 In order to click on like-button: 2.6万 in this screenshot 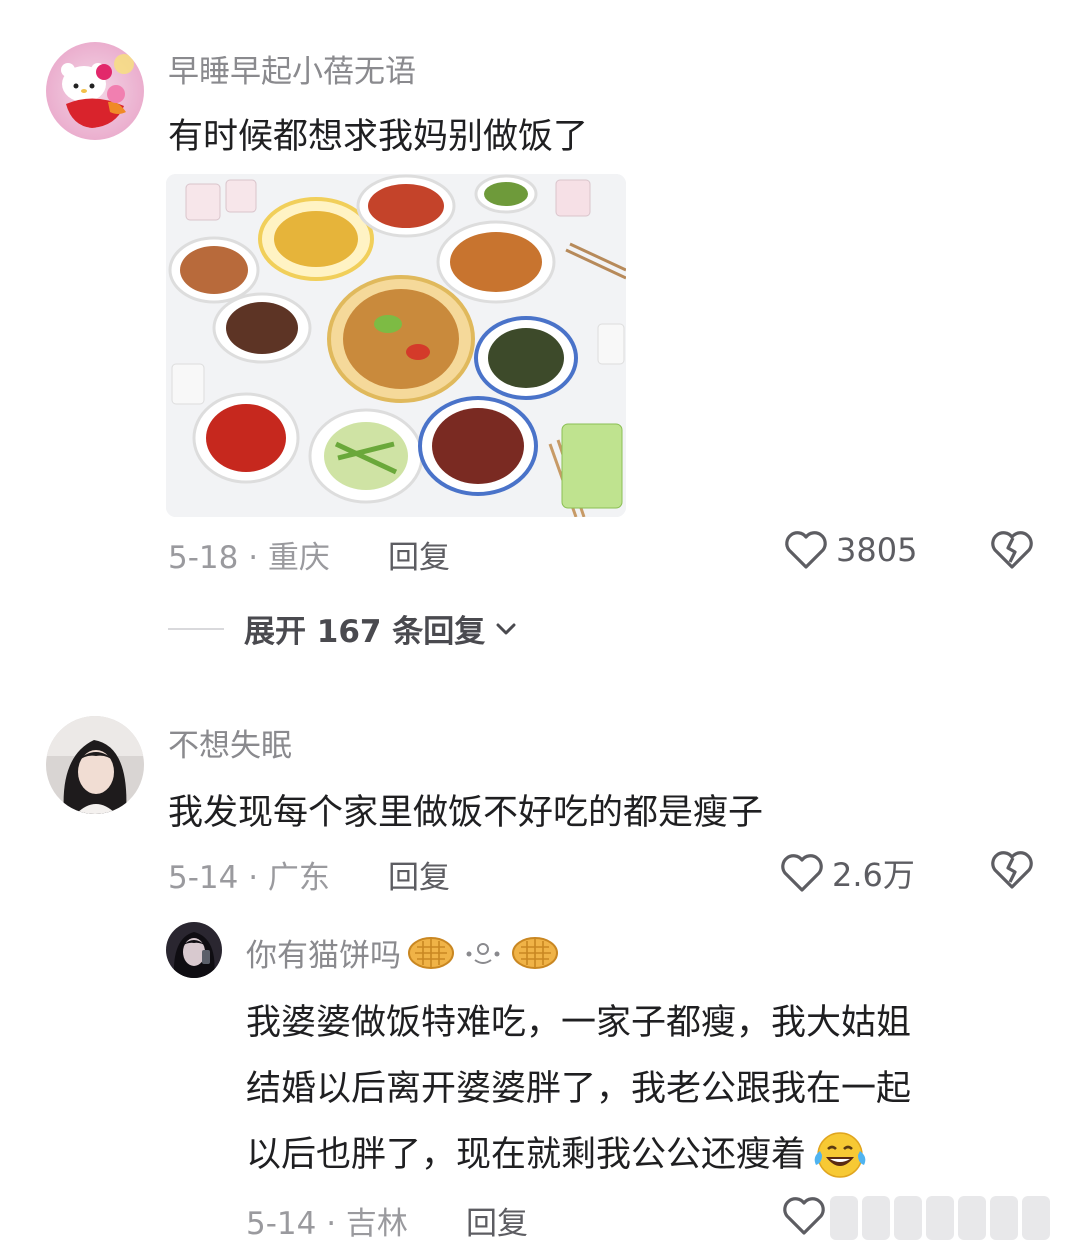, I will do `click(847, 873)`.